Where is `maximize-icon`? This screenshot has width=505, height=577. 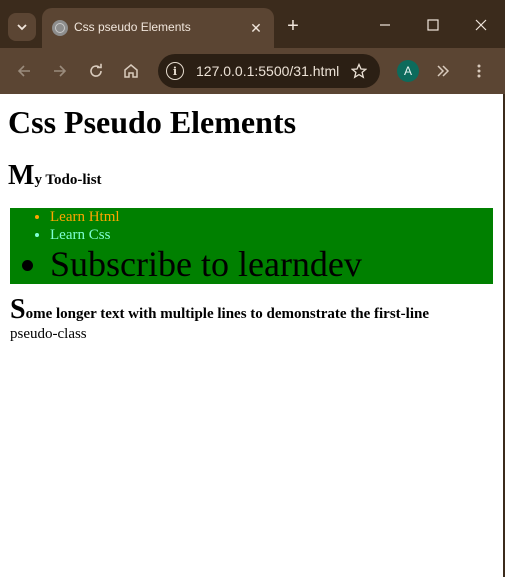 maximize-icon is located at coordinates (433, 25).